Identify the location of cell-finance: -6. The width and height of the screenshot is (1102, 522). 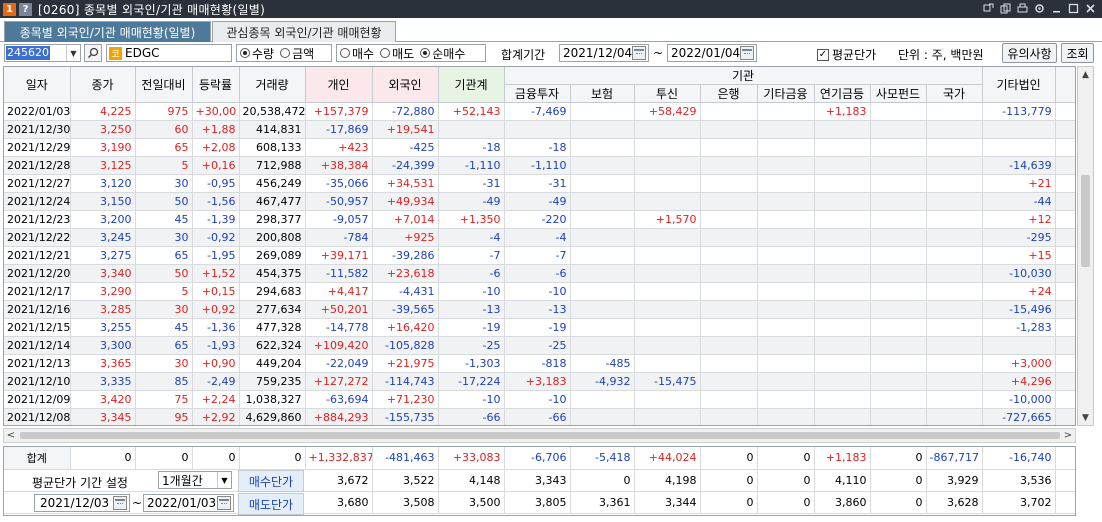
(537, 273).